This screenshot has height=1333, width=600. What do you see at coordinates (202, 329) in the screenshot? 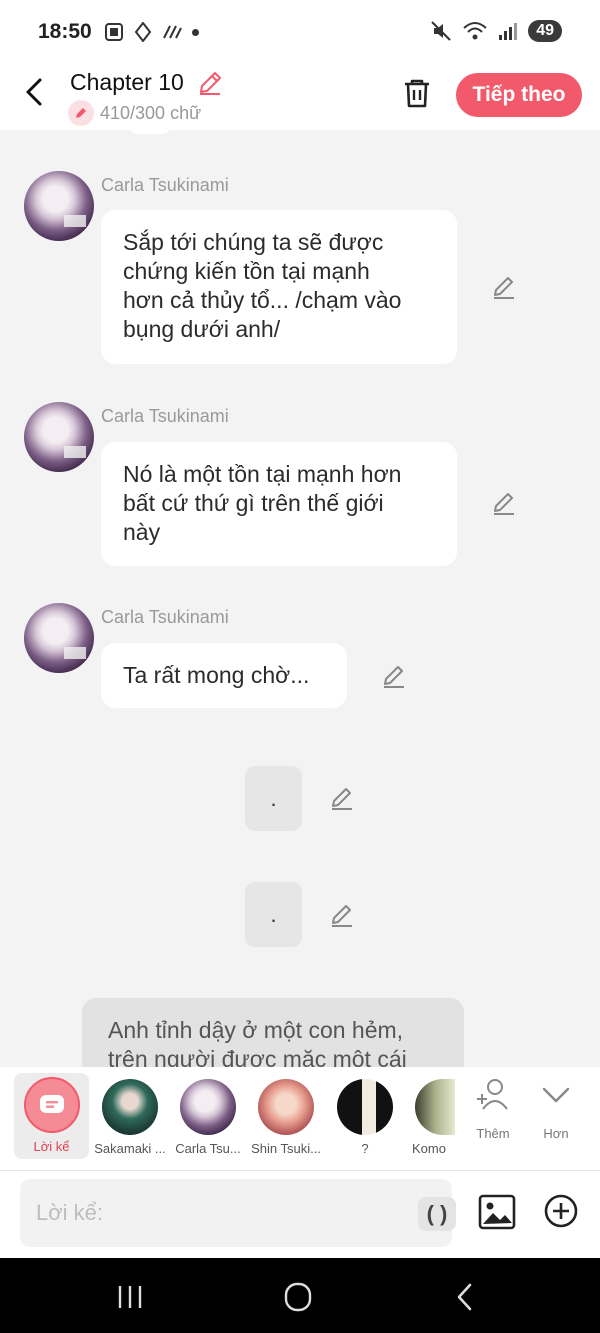
I see `message-line: bụng dưới anh/` at bounding box center [202, 329].